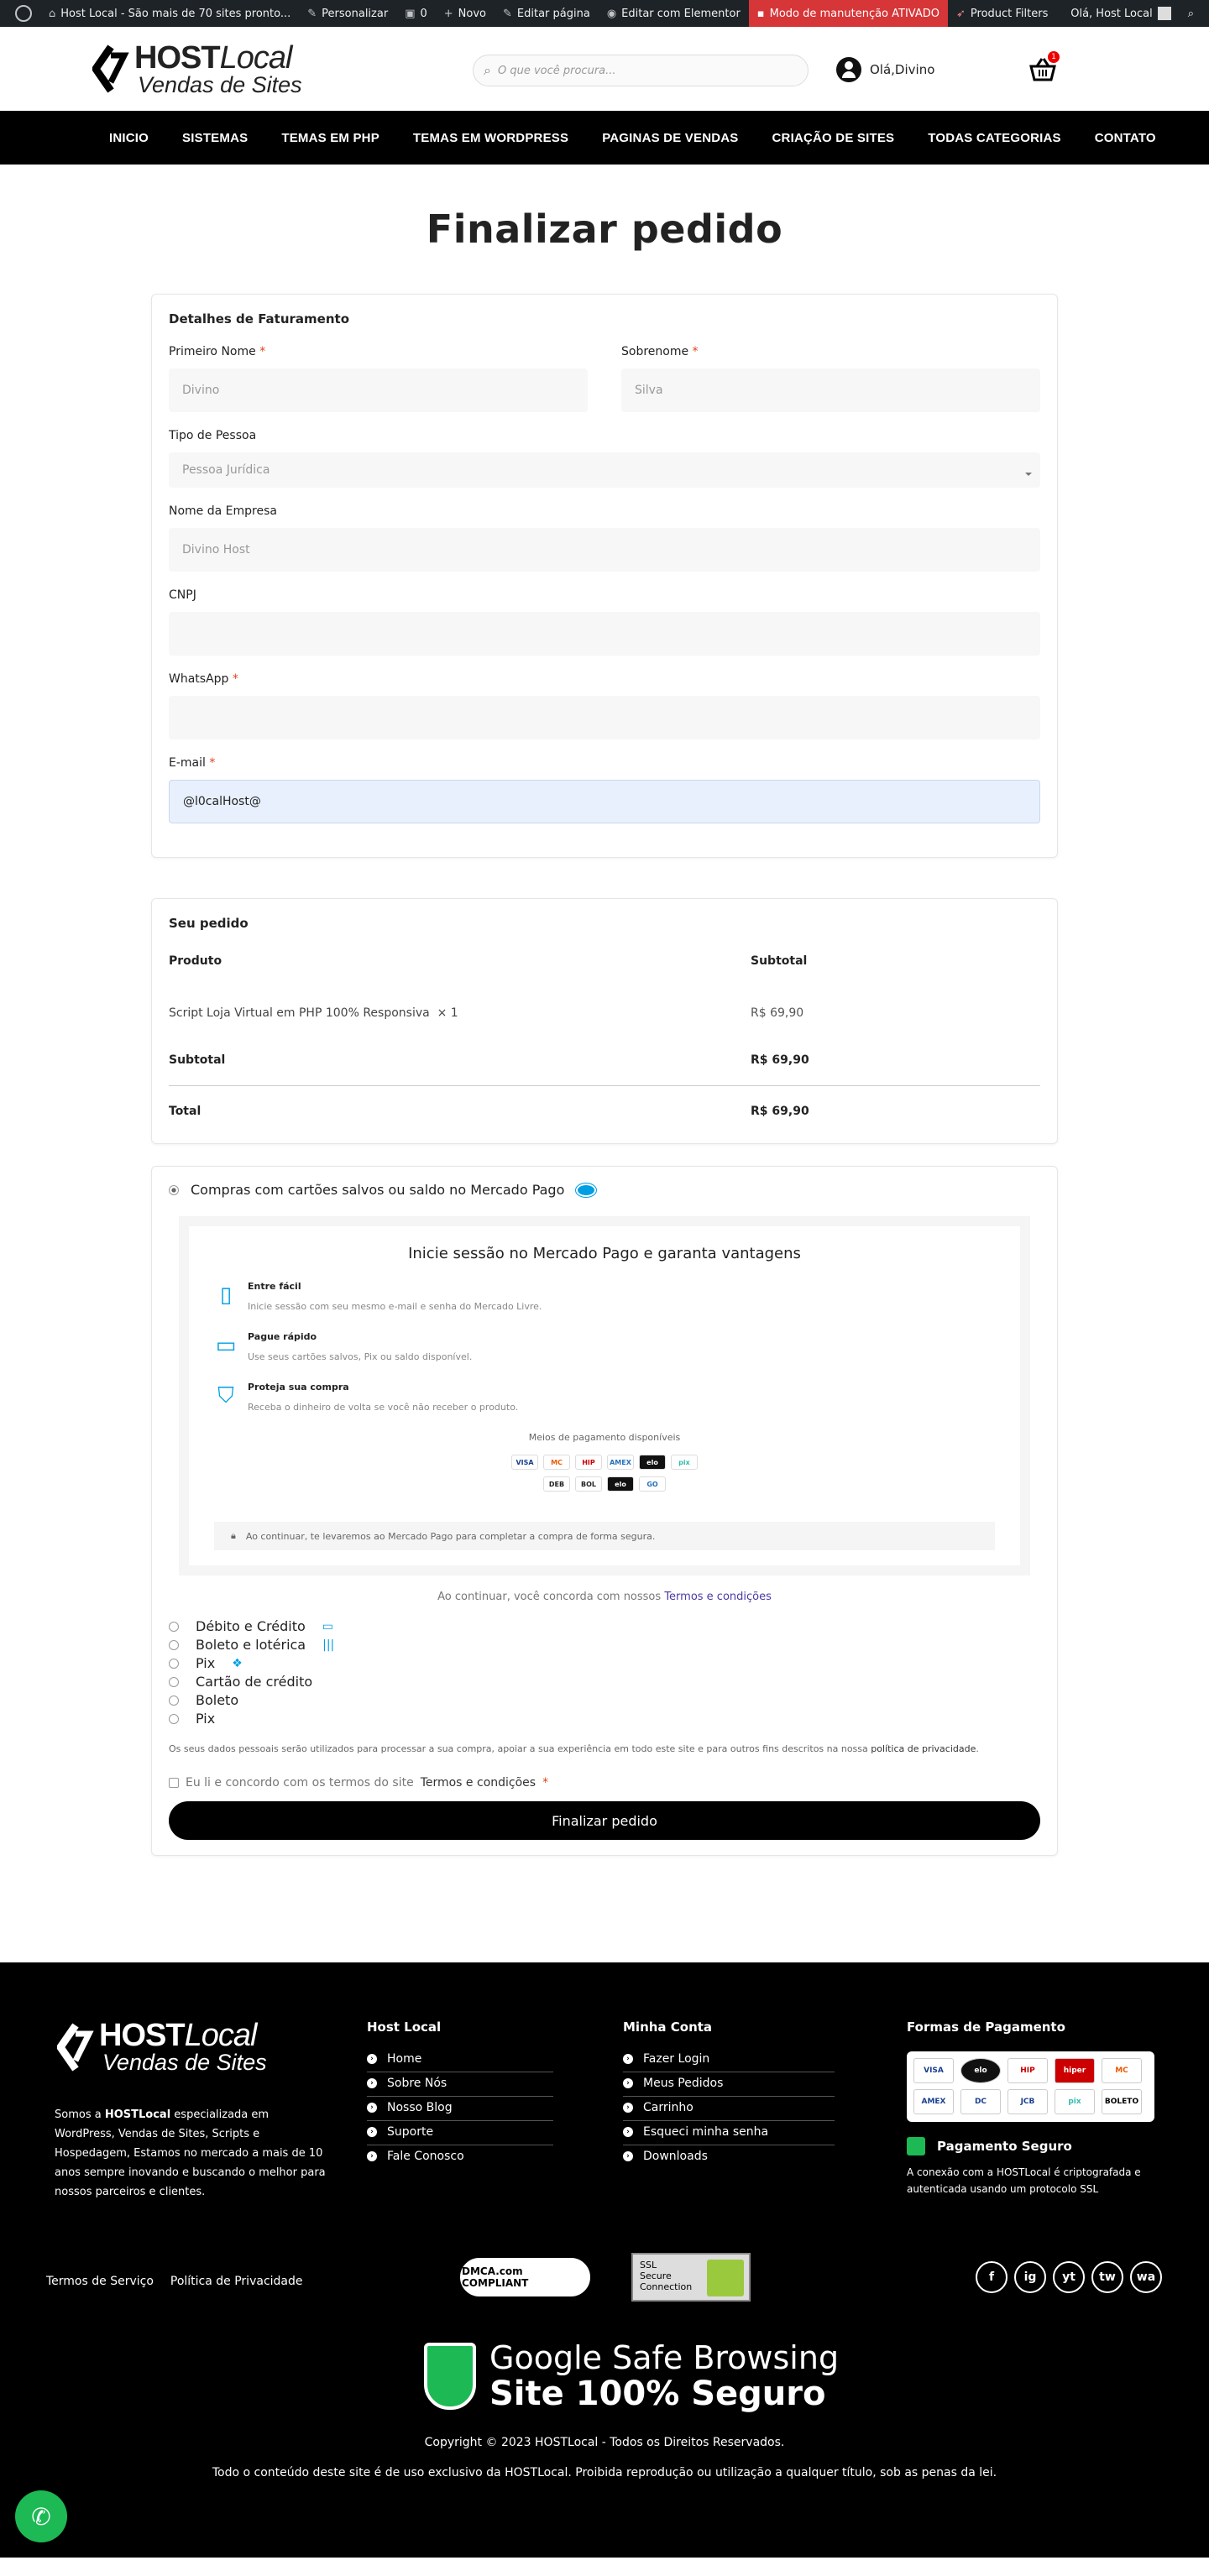 The image size is (1209, 2576). What do you see at coordinates (830, 390) in the screenshot?
I see `last-name-field: Silva` at bounding box center [830, 390].